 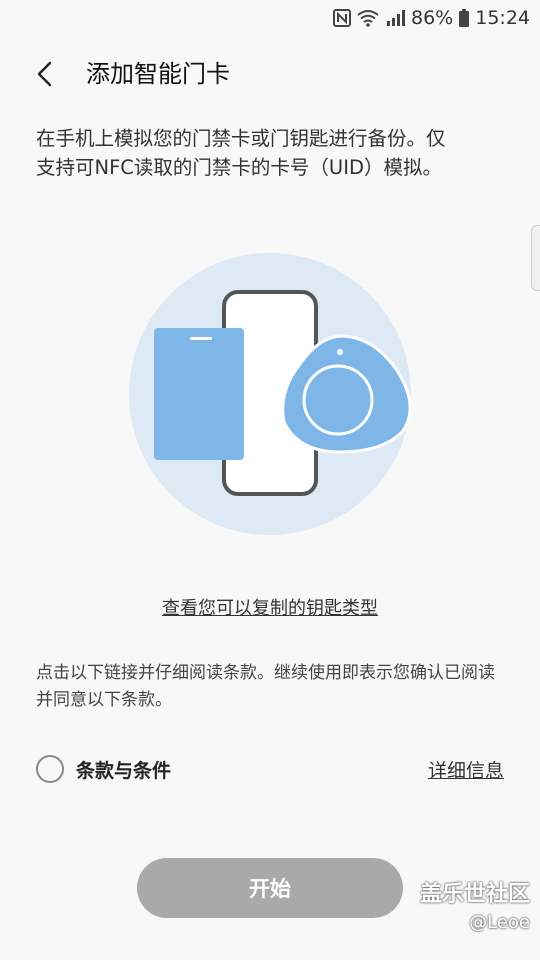 I want to click on clock: 15:24, so click(x=502, y=18).